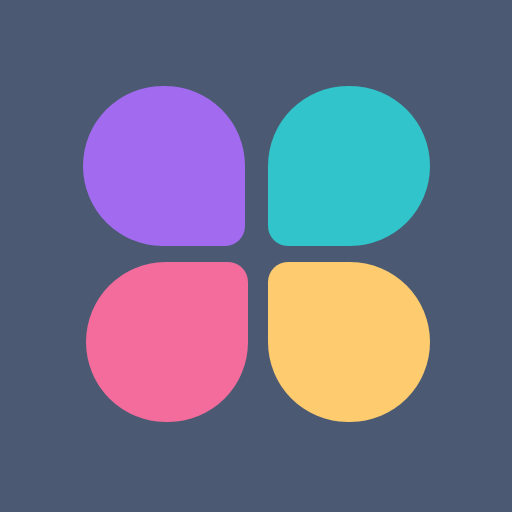 This screenshot has width=512, height=512. I want to click on teal-petal, so click(349, 166).